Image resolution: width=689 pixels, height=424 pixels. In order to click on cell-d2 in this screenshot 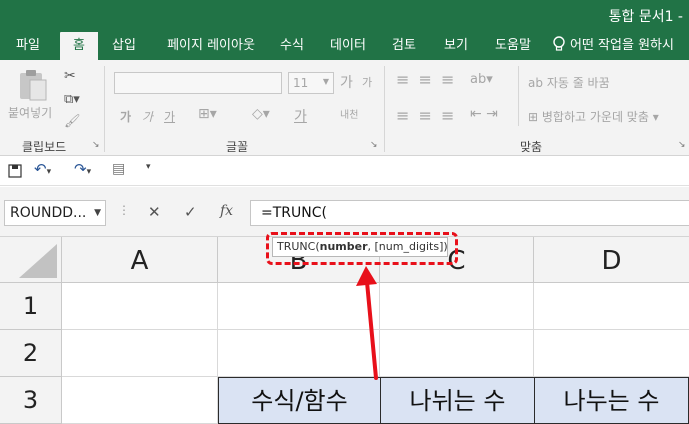, I will do `click(611, 353)`.